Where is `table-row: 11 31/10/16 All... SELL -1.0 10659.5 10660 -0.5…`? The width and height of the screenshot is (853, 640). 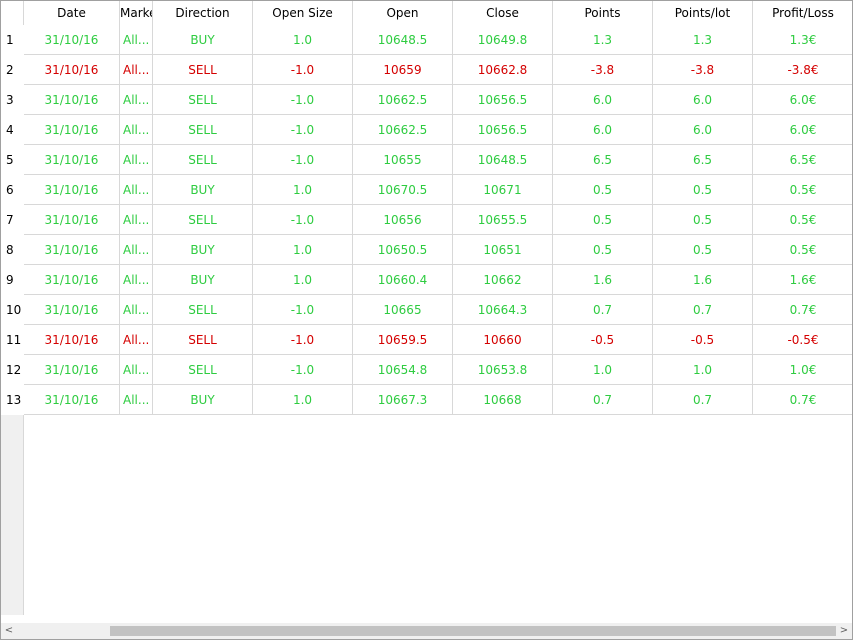
table-row: 11 31/10/16 All... SELL -1.0 10659.5 10660 -0.5… is located at coordinates (426, 340).